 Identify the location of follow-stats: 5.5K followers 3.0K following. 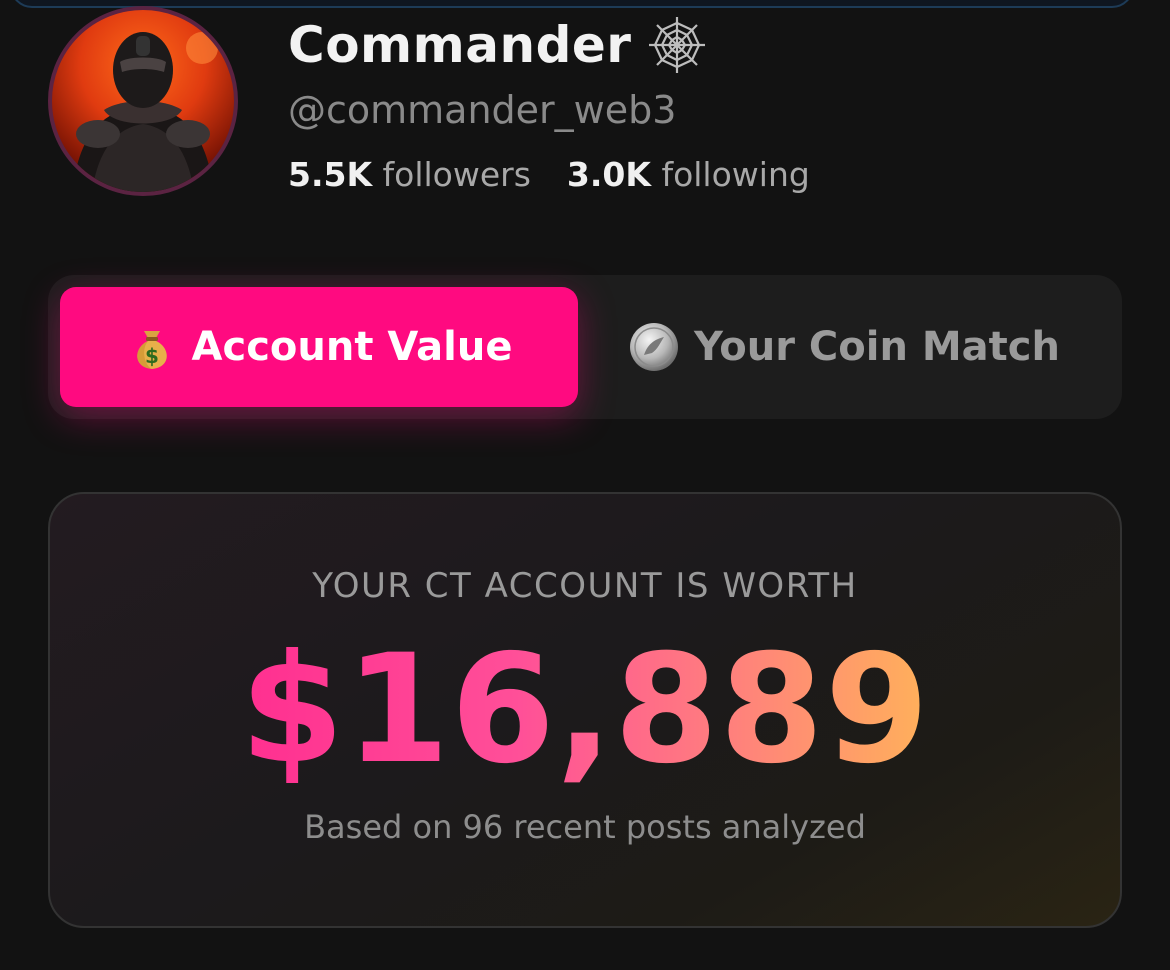
(549, 174).